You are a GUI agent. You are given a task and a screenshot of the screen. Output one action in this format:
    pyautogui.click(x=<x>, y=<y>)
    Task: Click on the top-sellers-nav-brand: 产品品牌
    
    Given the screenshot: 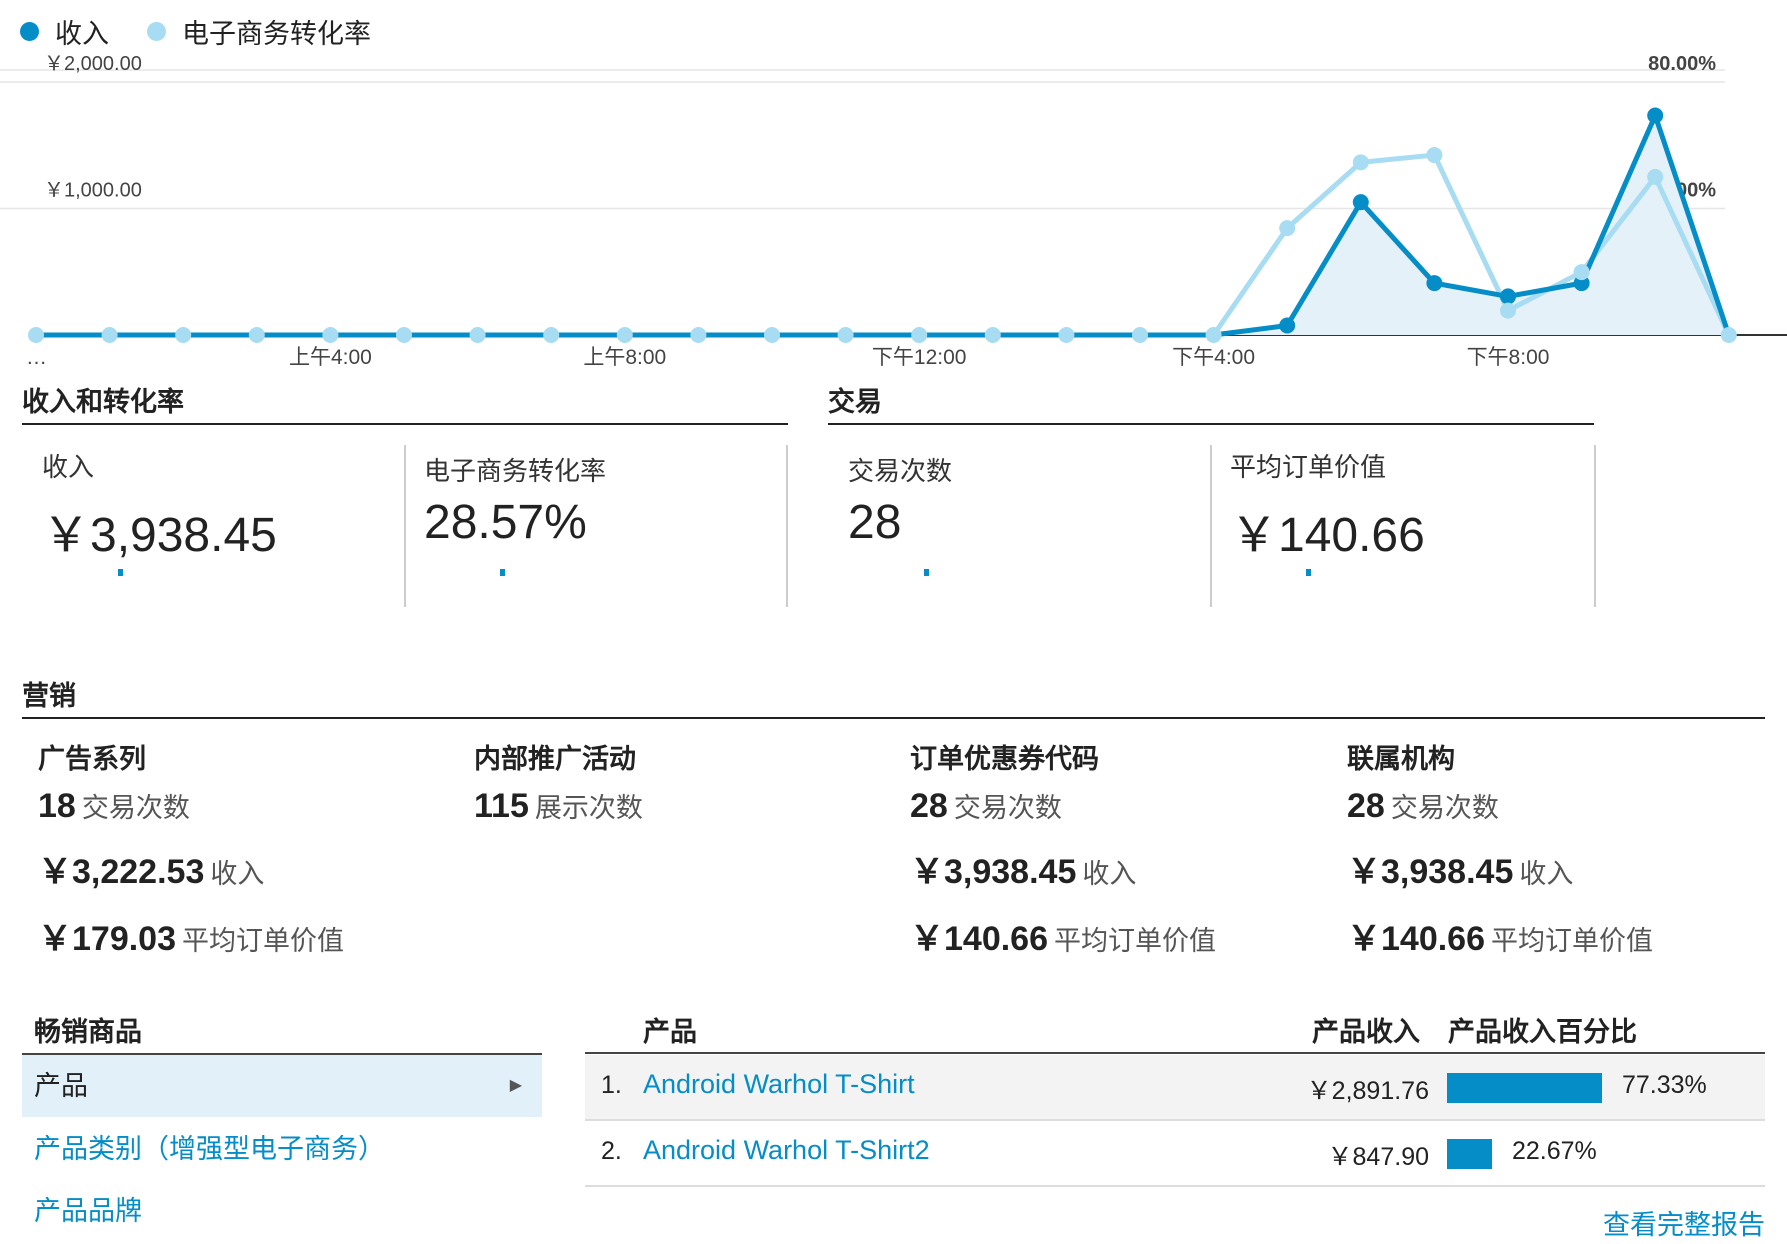 What is the action you would take?
    pyautogui.click(x=282, y=1211)
    